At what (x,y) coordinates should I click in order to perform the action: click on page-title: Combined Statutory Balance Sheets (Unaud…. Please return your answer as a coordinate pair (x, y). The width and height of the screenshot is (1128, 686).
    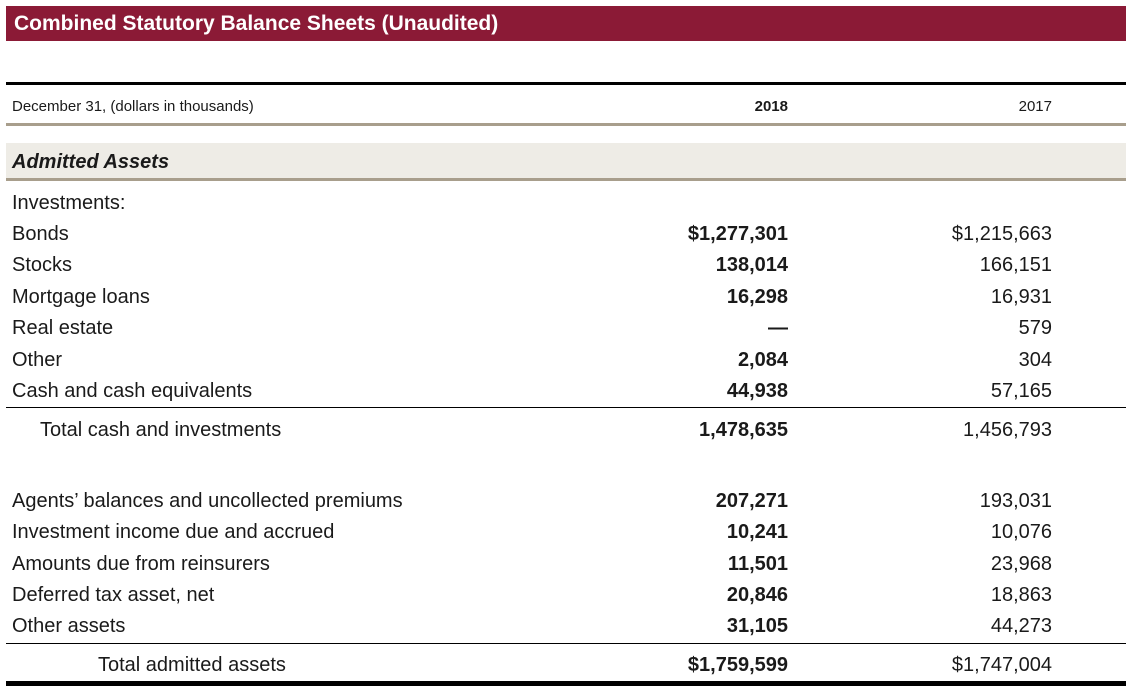
    Looking at the image, I should click on (566, 23).